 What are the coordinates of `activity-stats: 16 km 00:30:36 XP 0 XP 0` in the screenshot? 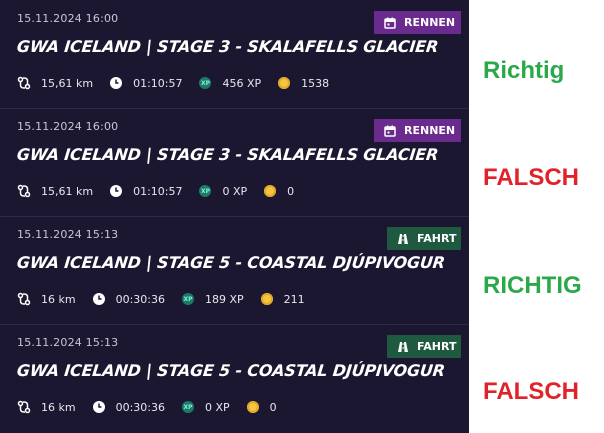 It's located at (147, 407).